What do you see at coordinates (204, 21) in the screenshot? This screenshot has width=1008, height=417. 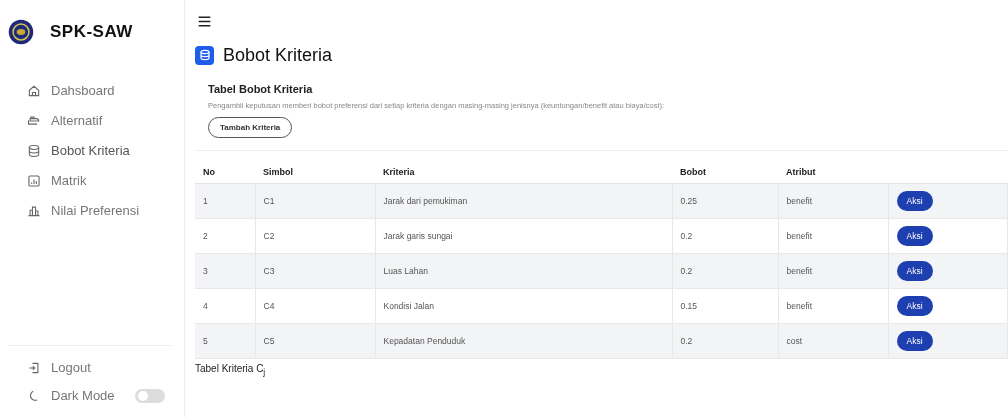 I see `menu-icon` at bounding box center [204, 21].